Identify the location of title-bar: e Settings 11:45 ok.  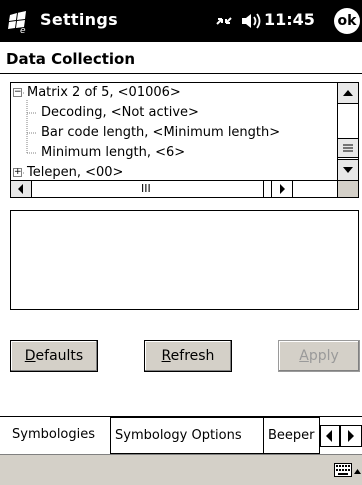
(181, 21).